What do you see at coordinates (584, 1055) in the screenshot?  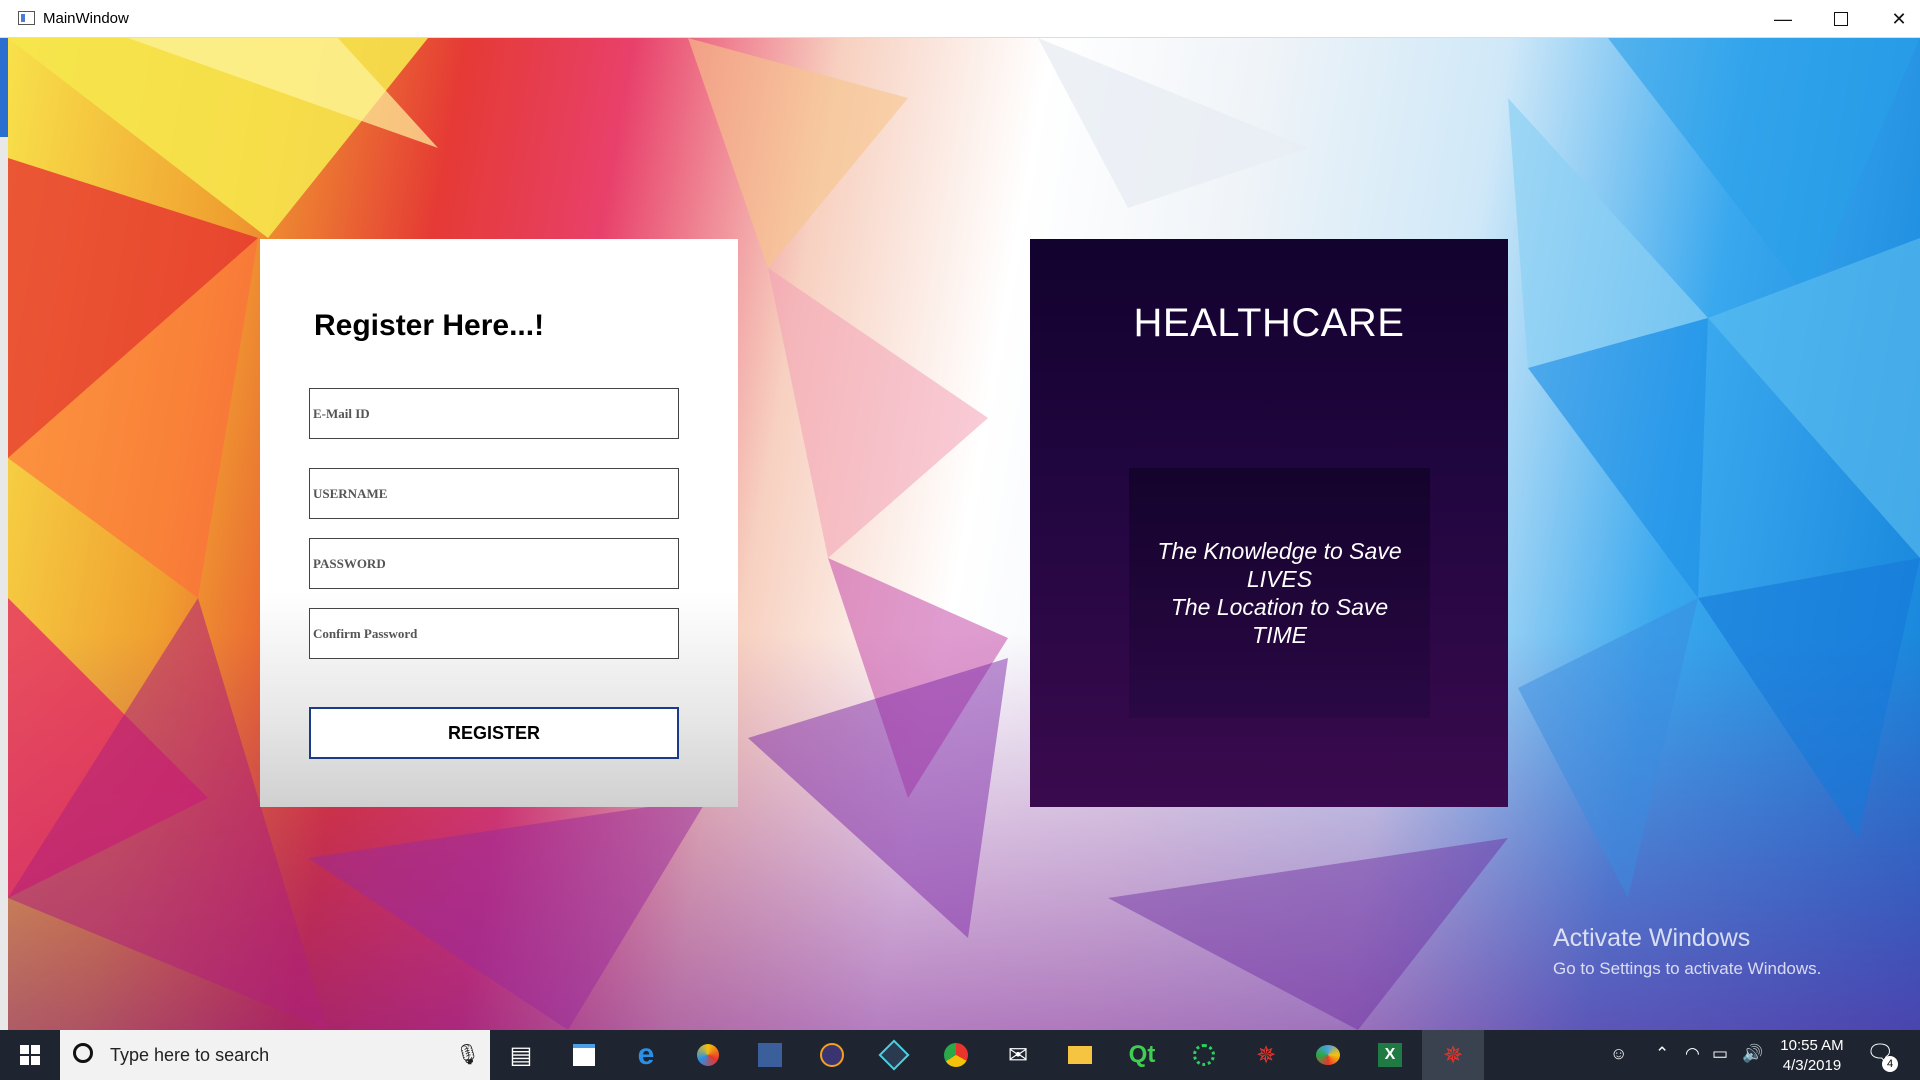 I see `store-icon` at bounding box center [584, 1055].